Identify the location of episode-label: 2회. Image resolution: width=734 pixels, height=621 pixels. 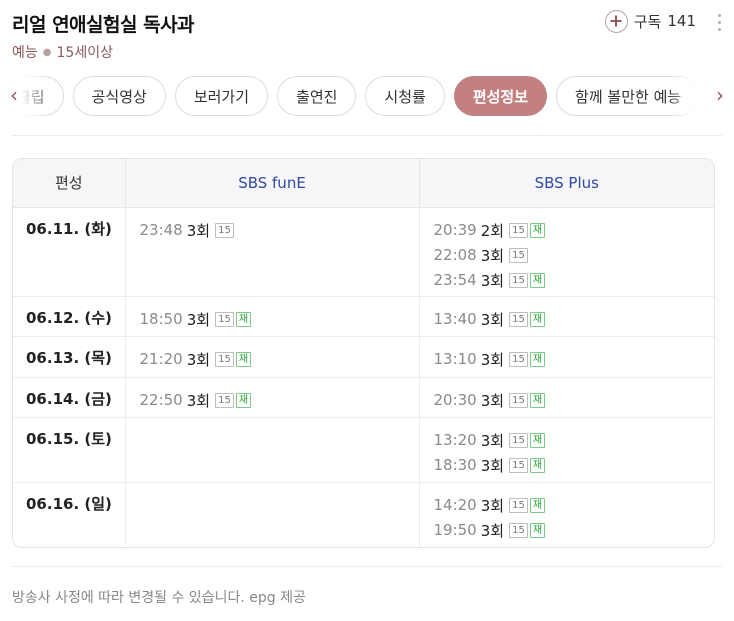
(492, 230).